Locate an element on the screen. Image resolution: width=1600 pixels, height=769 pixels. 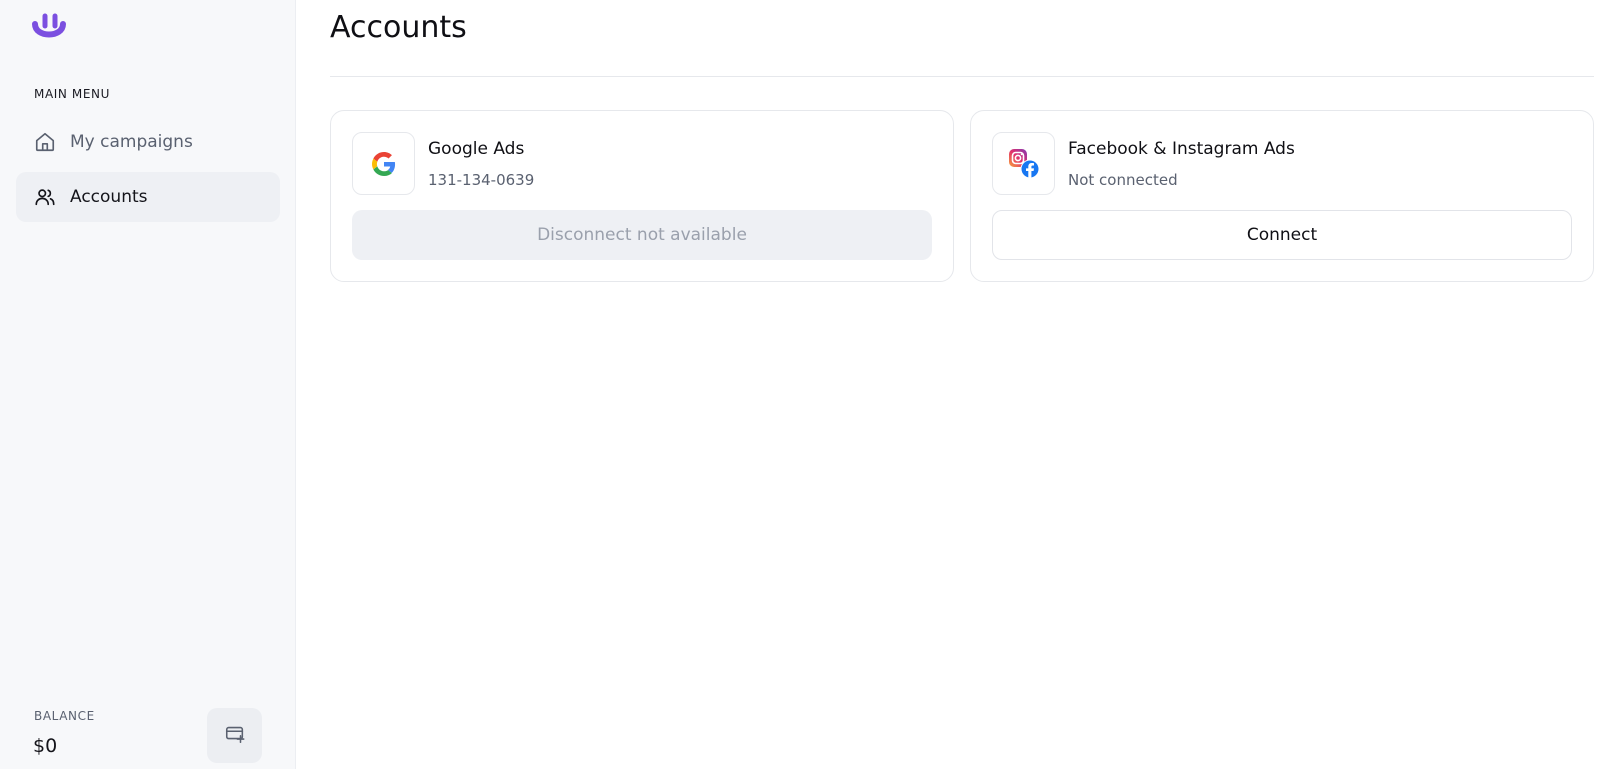
add-card-icon is located at coordinates (235, 736).